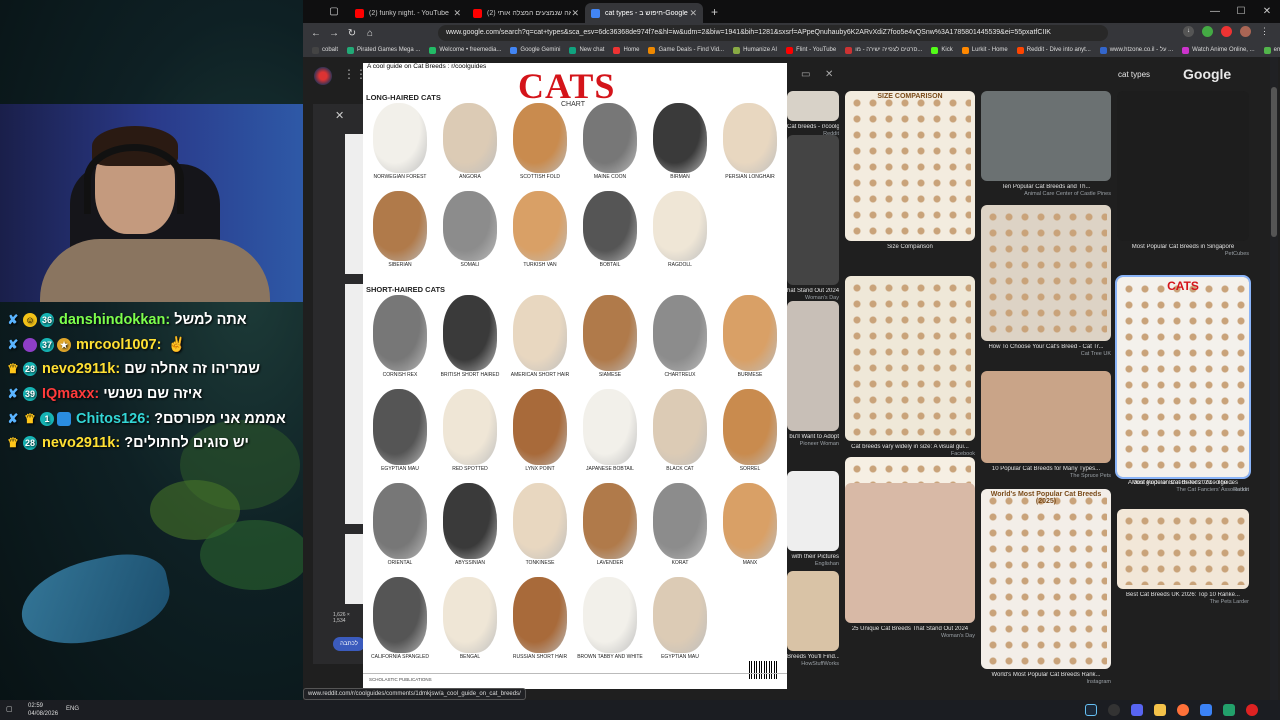 This screenshot has height=720, width=1280. What do you see at coordinates (370, 33) in the screenshot?
I see `home-button: ⌂` at bounding box center [370, 33].